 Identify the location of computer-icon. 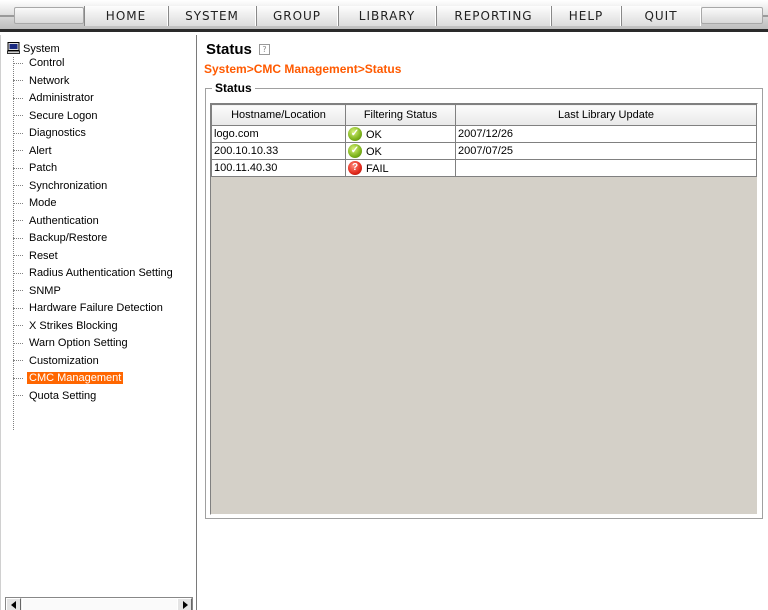
(13, 48).